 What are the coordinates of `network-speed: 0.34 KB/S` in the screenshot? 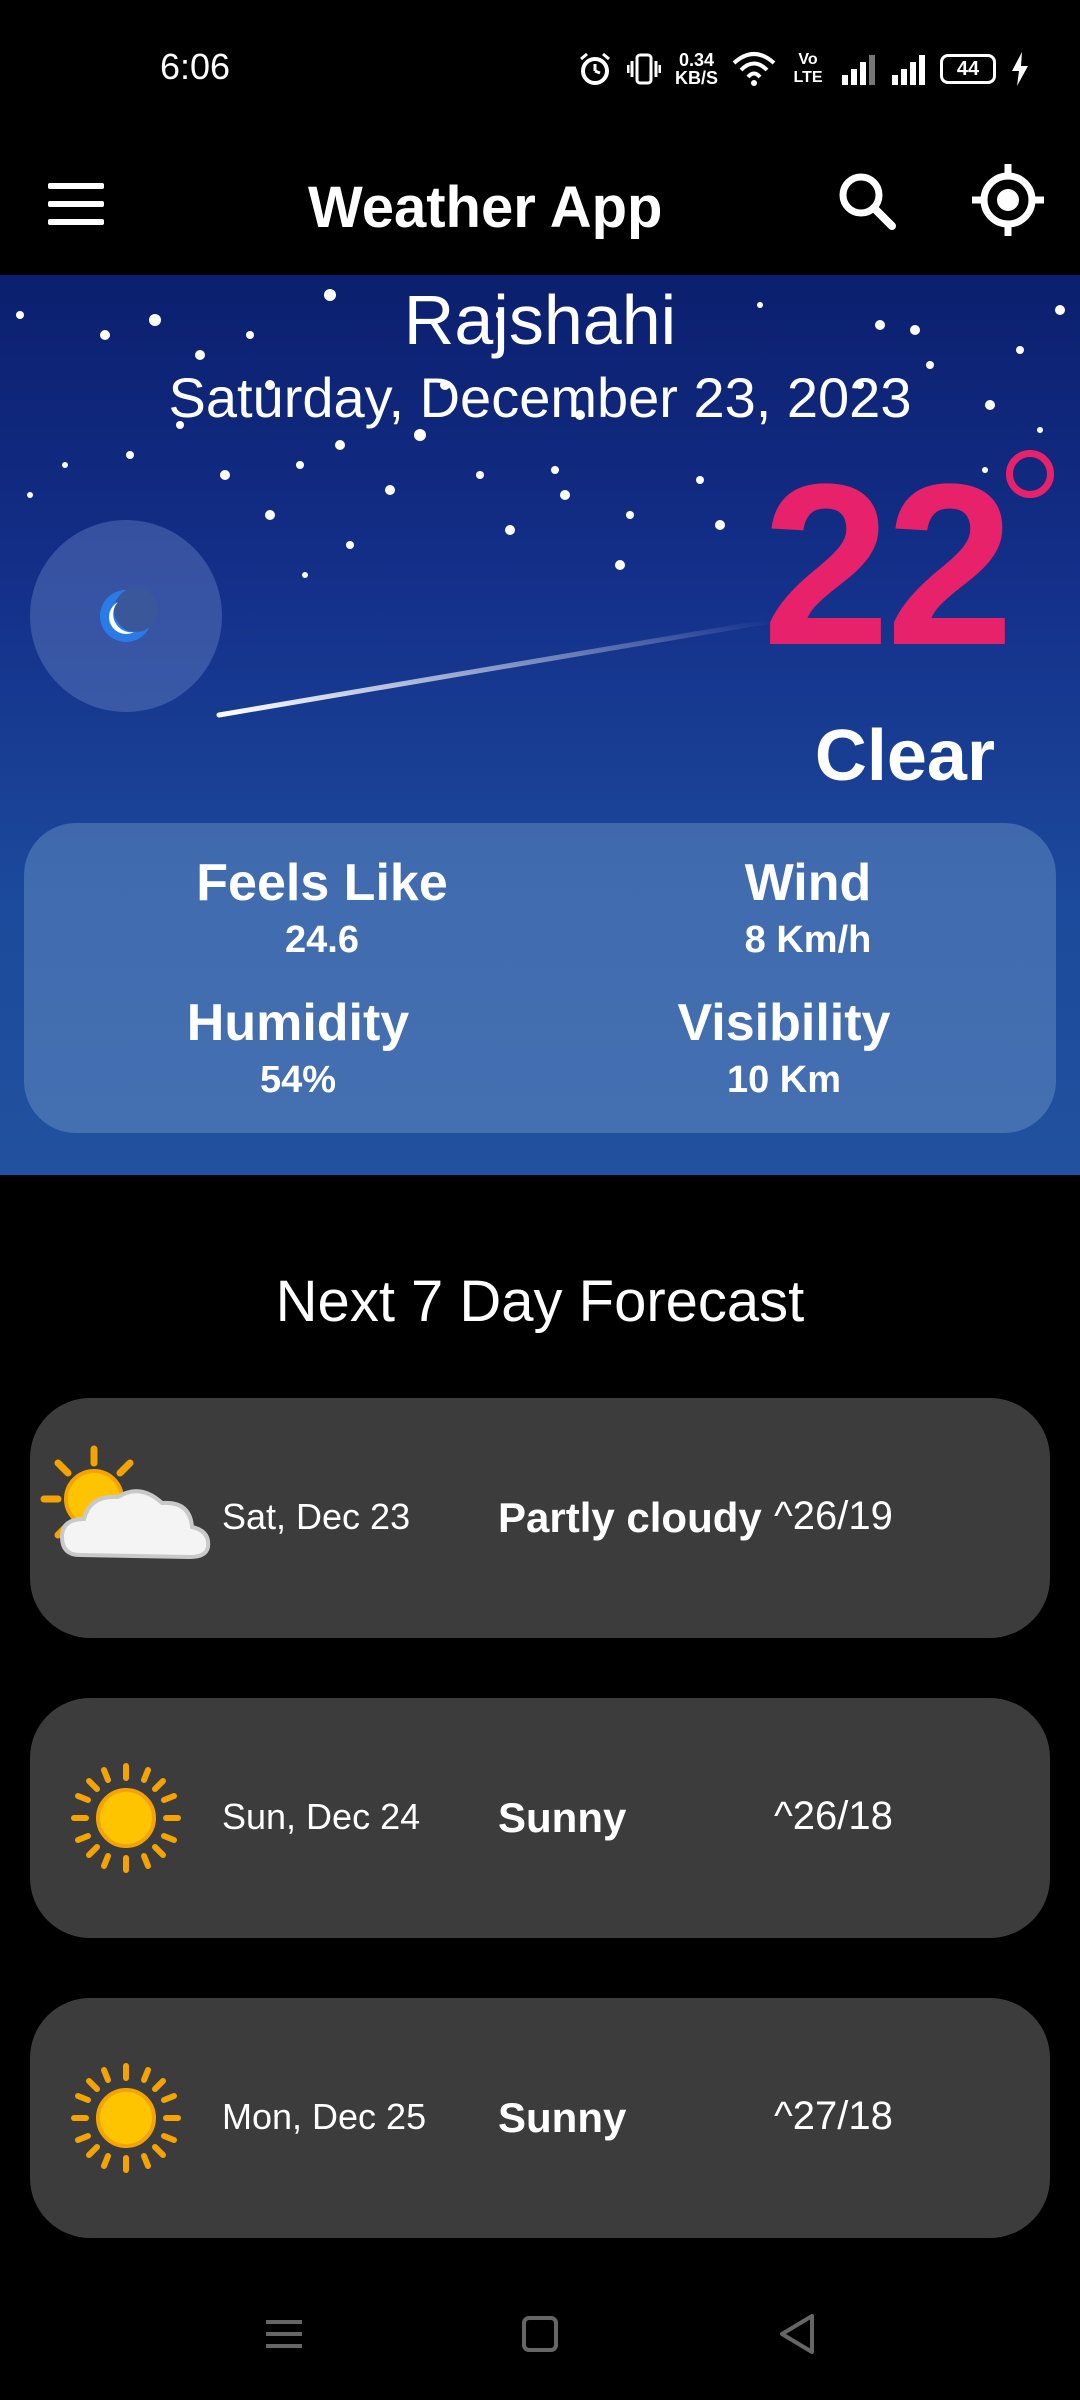 It's located at (696, 69).